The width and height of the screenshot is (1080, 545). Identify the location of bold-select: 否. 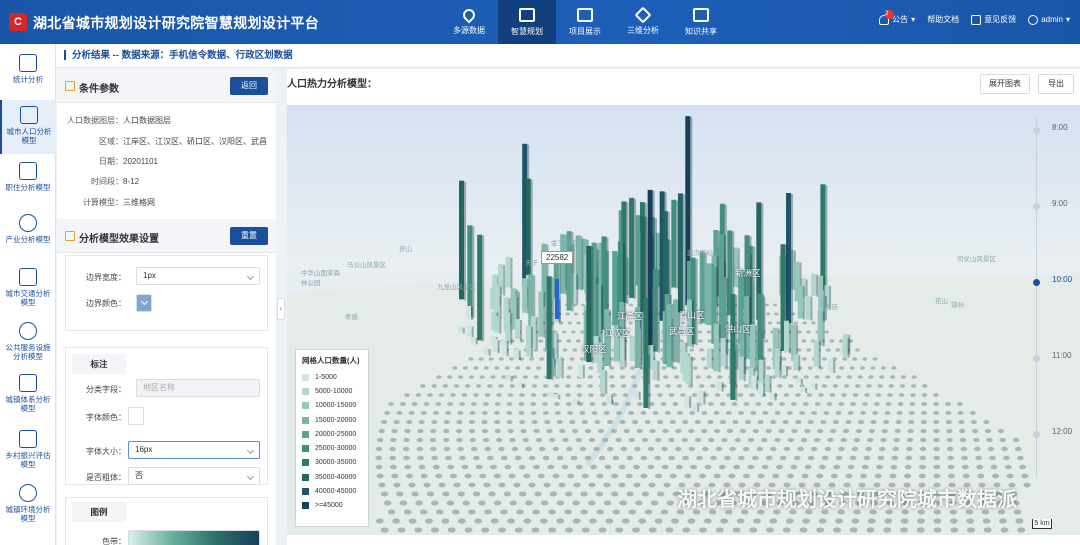
(194, 476).